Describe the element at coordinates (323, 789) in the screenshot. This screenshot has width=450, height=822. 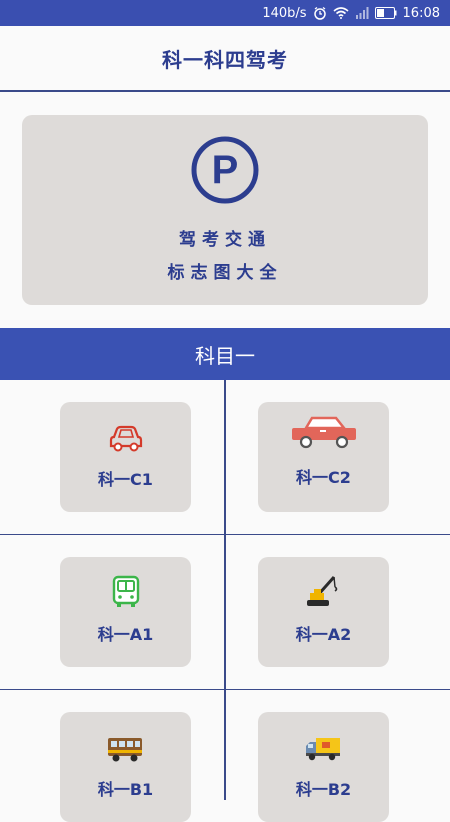
I see `card-label: 科一B2` at that location.